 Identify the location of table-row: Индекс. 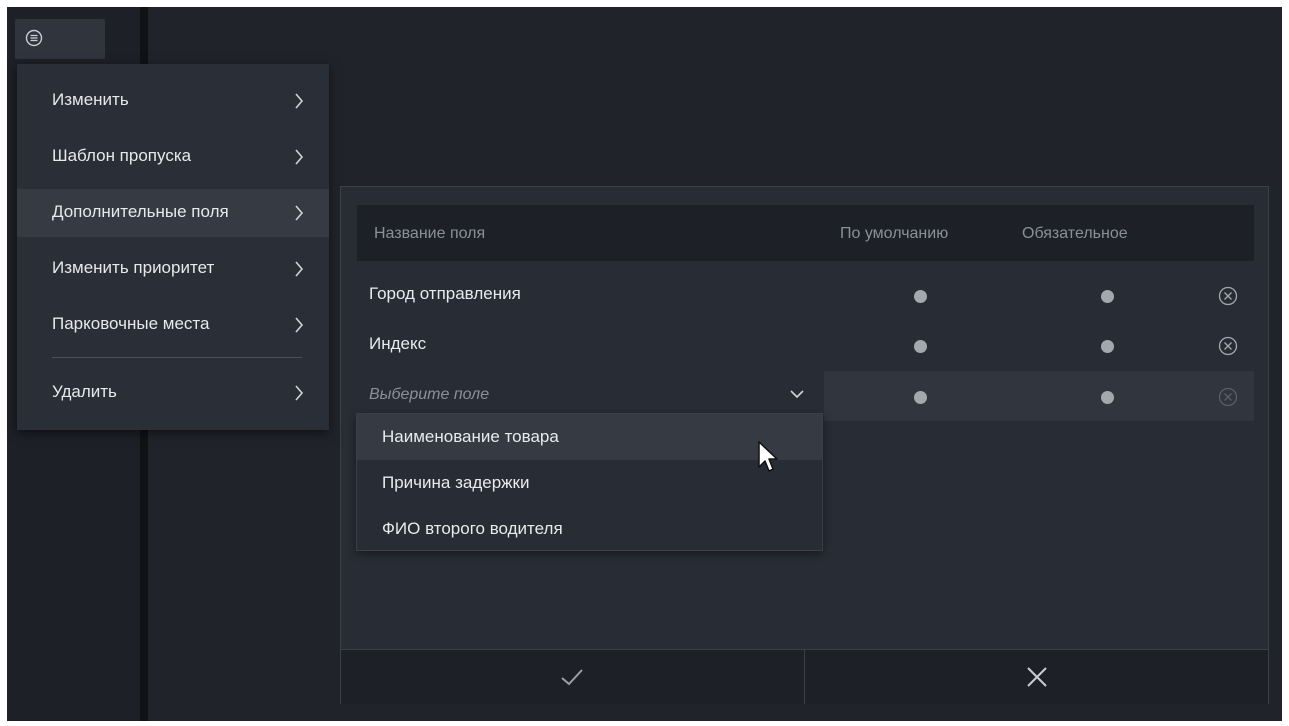
(805, 344).